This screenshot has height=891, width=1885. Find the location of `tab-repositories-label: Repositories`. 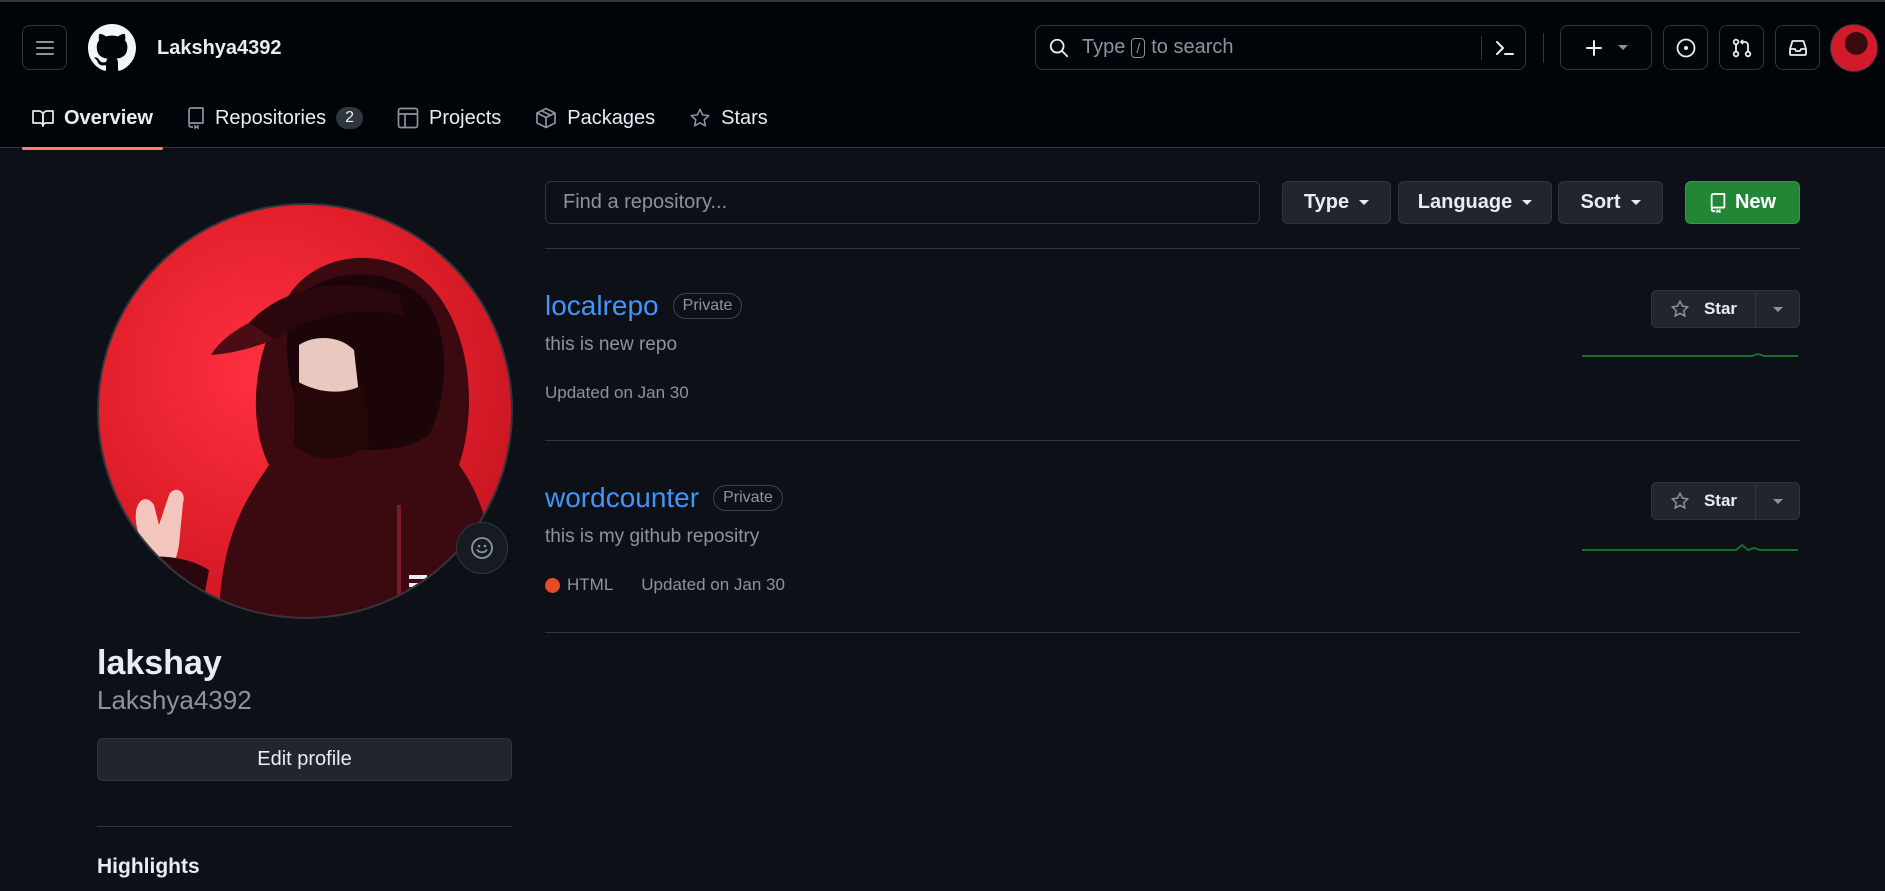

tab-repositories-label: Repositories is located at coordinates (270, 117).